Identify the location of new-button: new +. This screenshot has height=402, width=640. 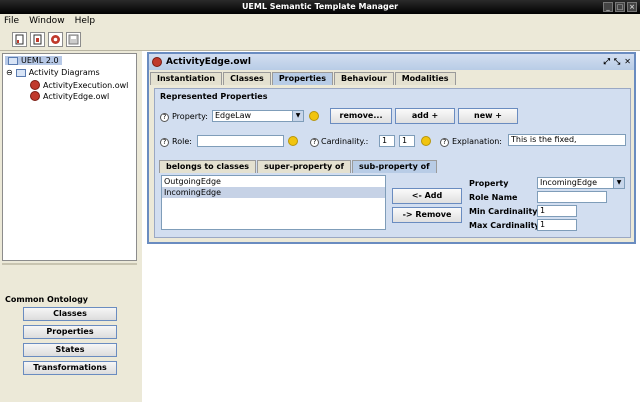
(488, 116).